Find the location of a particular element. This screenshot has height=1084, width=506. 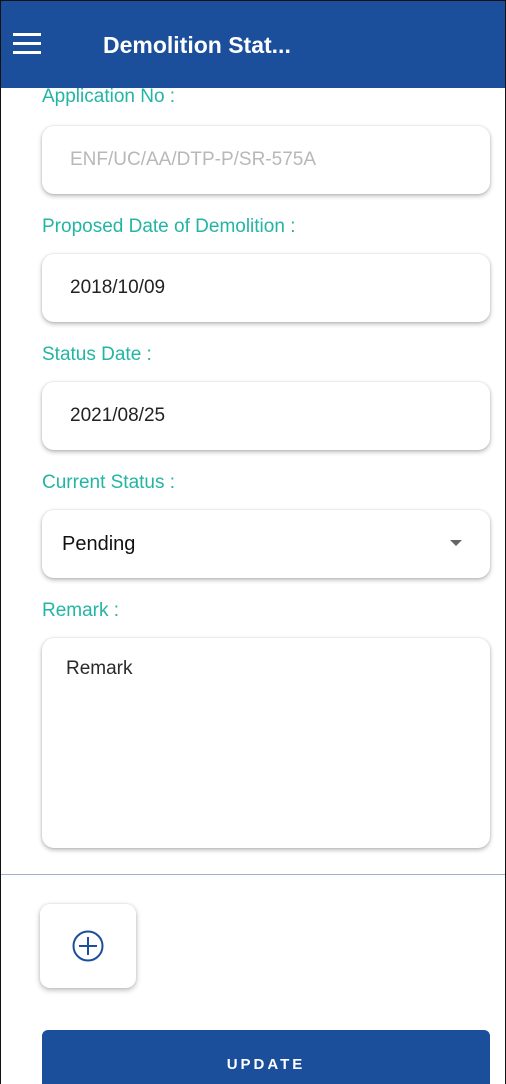

menu-button is located at coordinates (29, 45).